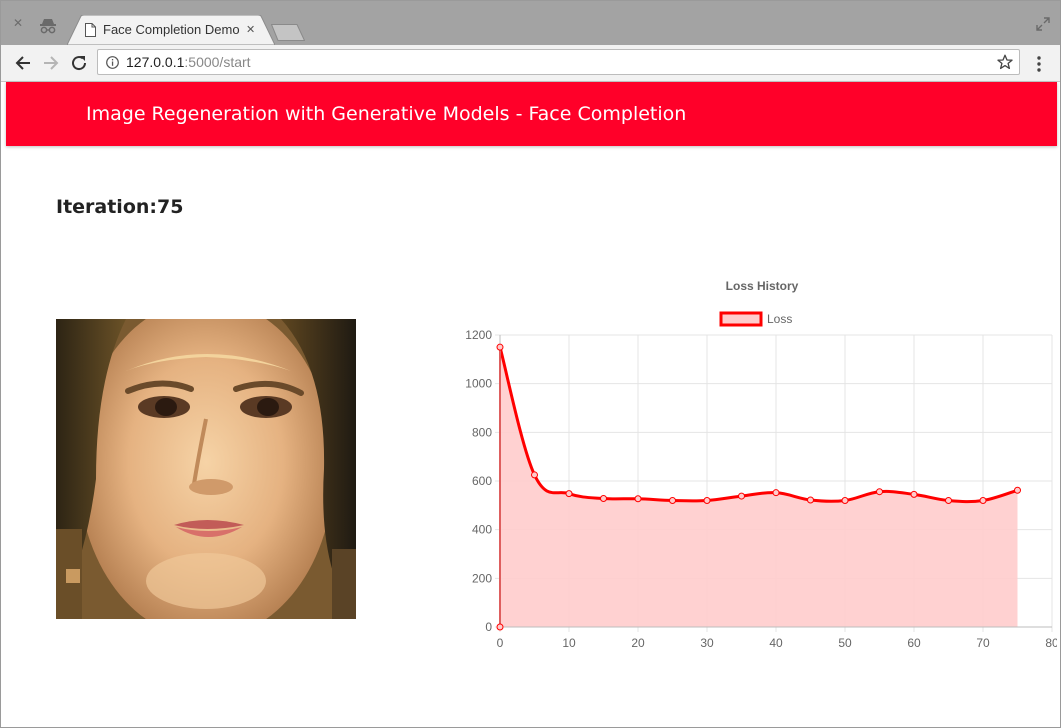  I want to click on url-host: 127.0.0.1, so click(155, 62).